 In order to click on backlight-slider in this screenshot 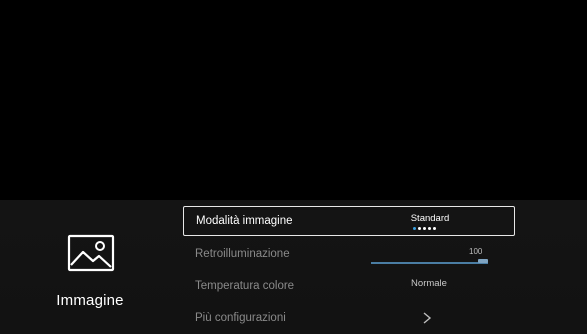, I will do `click(429, 261)`.